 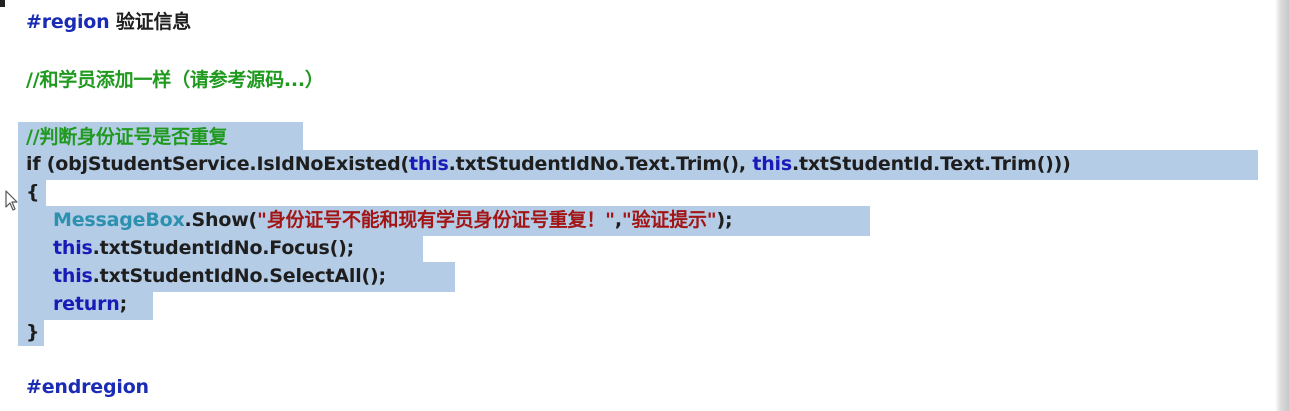 I want to click on code-line-comment: //判断身份证号是否重复, so click(x=127, y=137).